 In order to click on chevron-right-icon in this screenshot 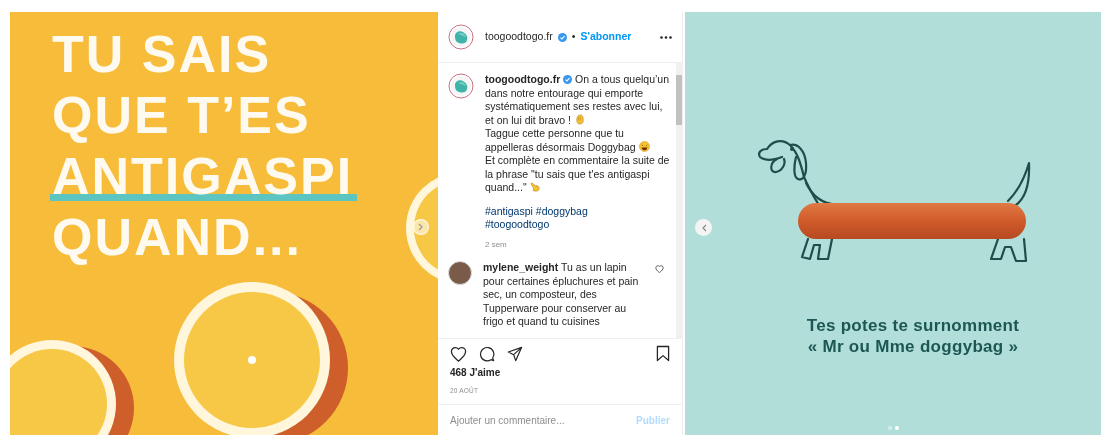, I will do `click(421, 227)`.